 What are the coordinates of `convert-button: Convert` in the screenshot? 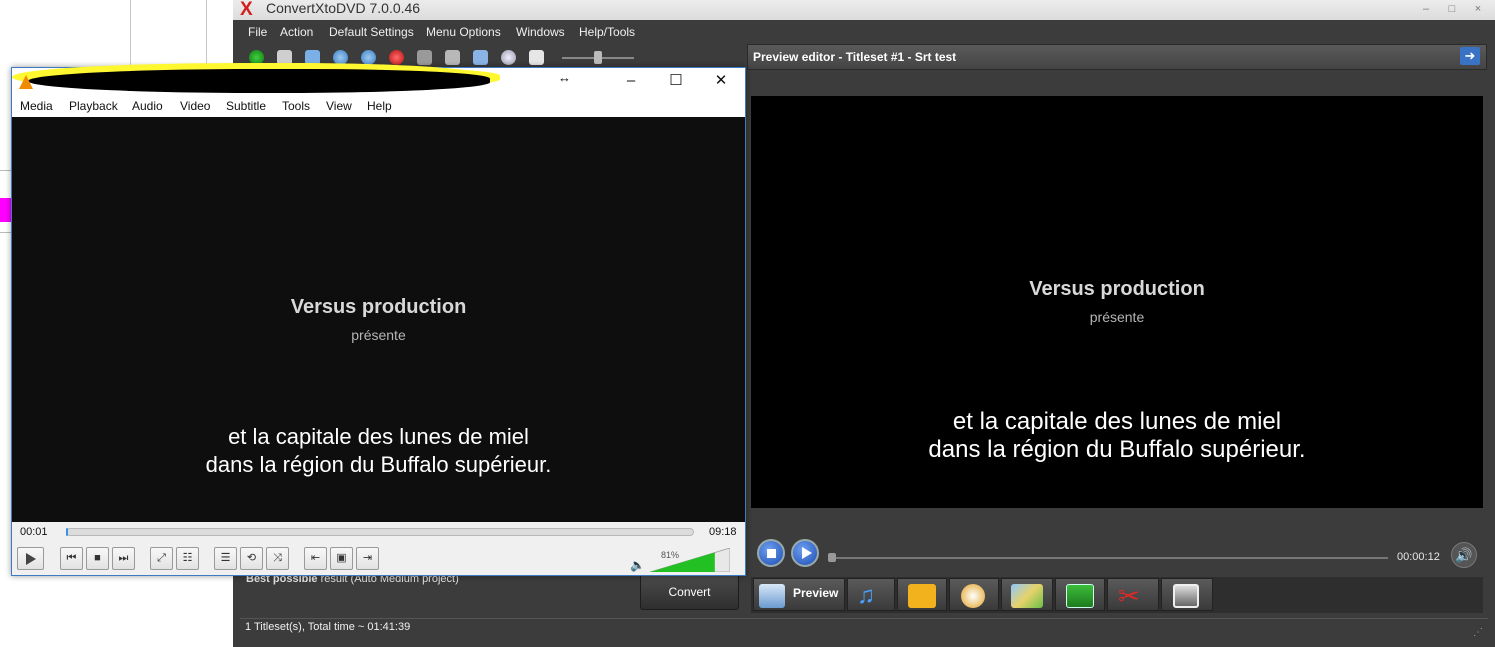 It's located at (689, 592).